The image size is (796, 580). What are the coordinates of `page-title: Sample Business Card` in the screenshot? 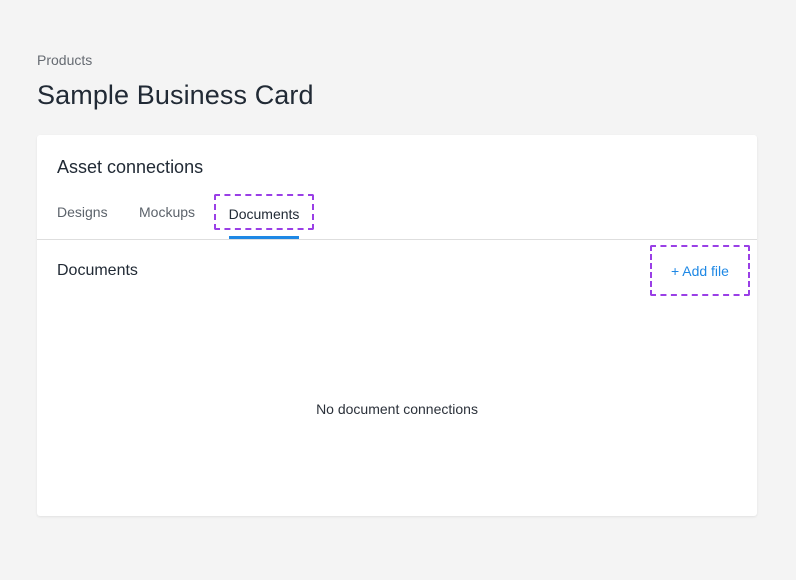 It's located at (175, 95).